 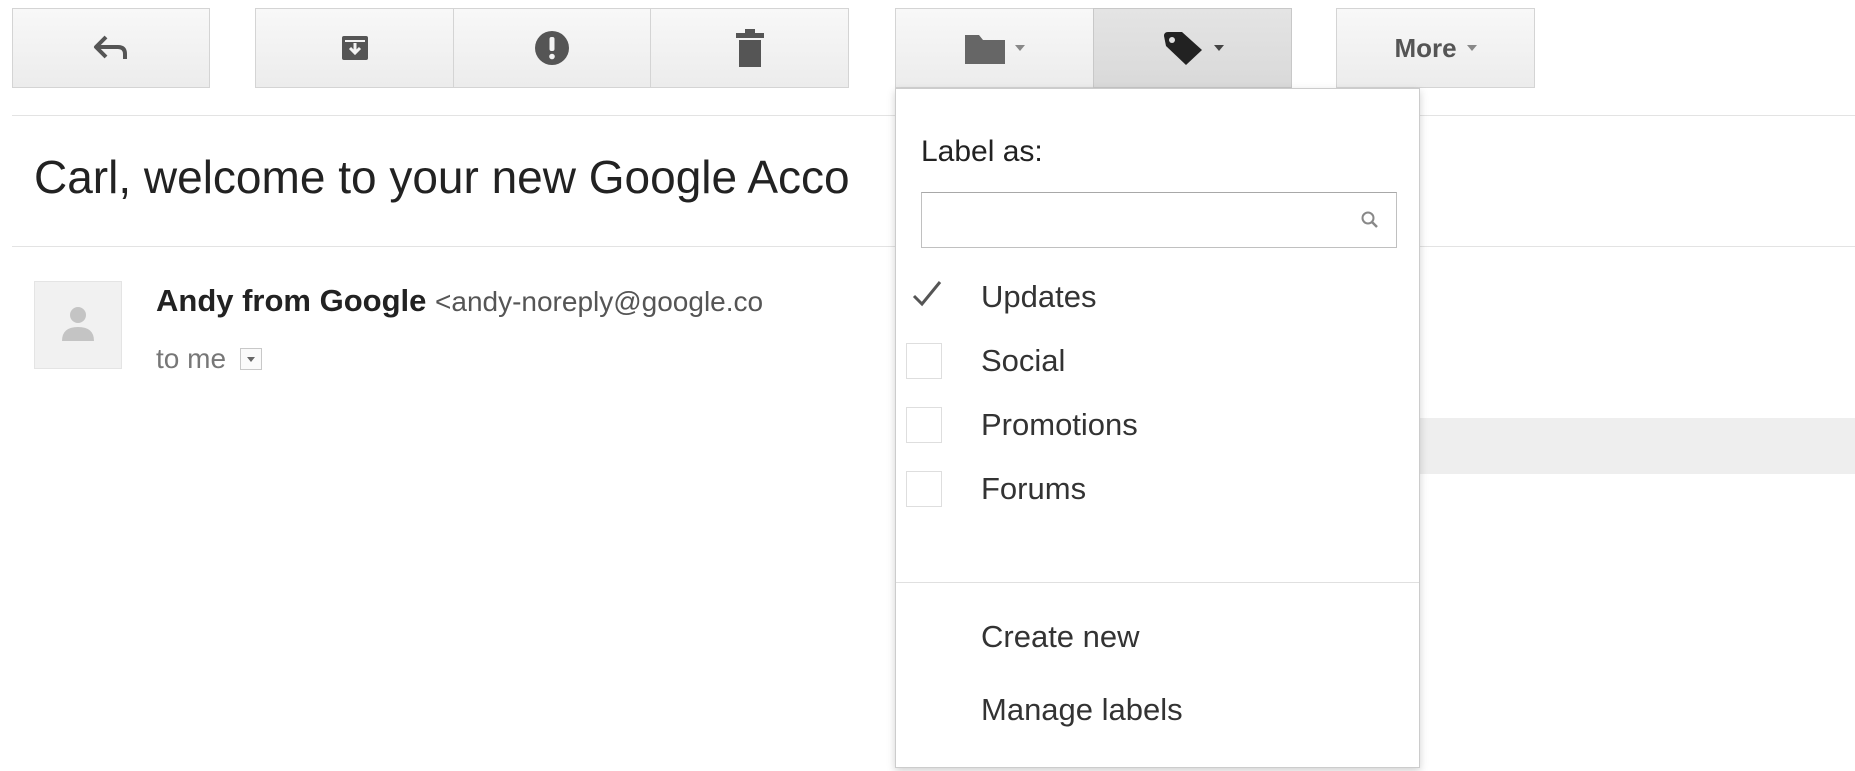 I want to click on message-highlight-bar, so click(x=1637, y=446).